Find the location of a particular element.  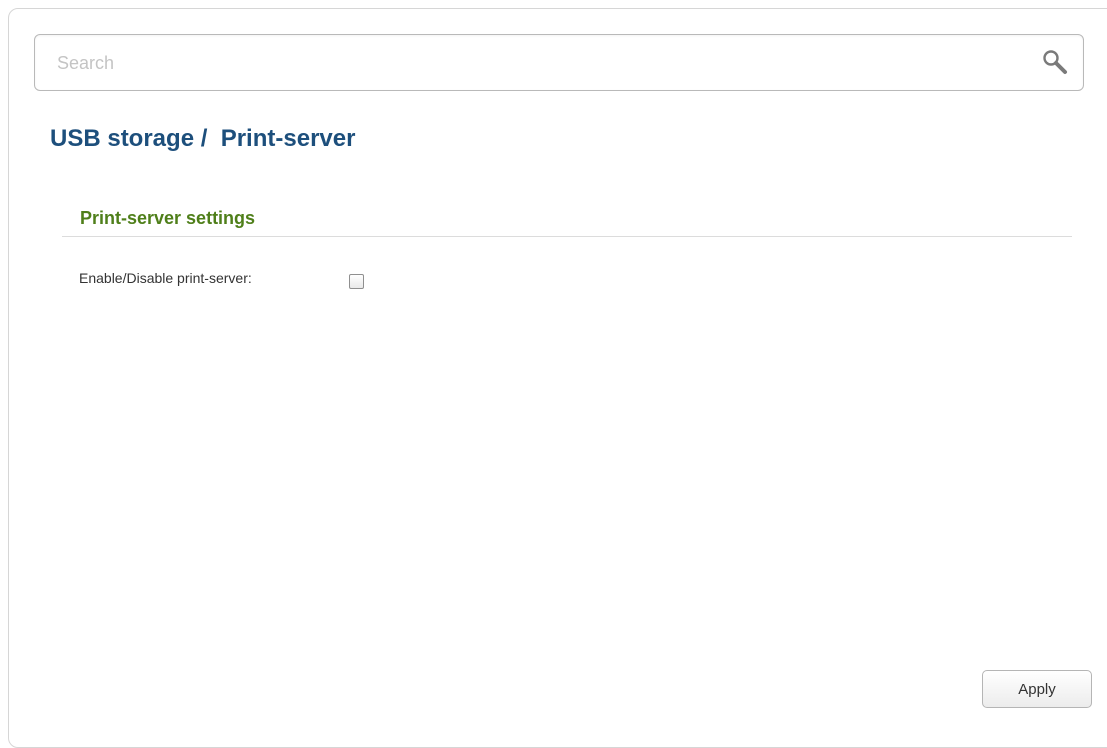

apply-button: Apply is located at coordinates (1037, 689).